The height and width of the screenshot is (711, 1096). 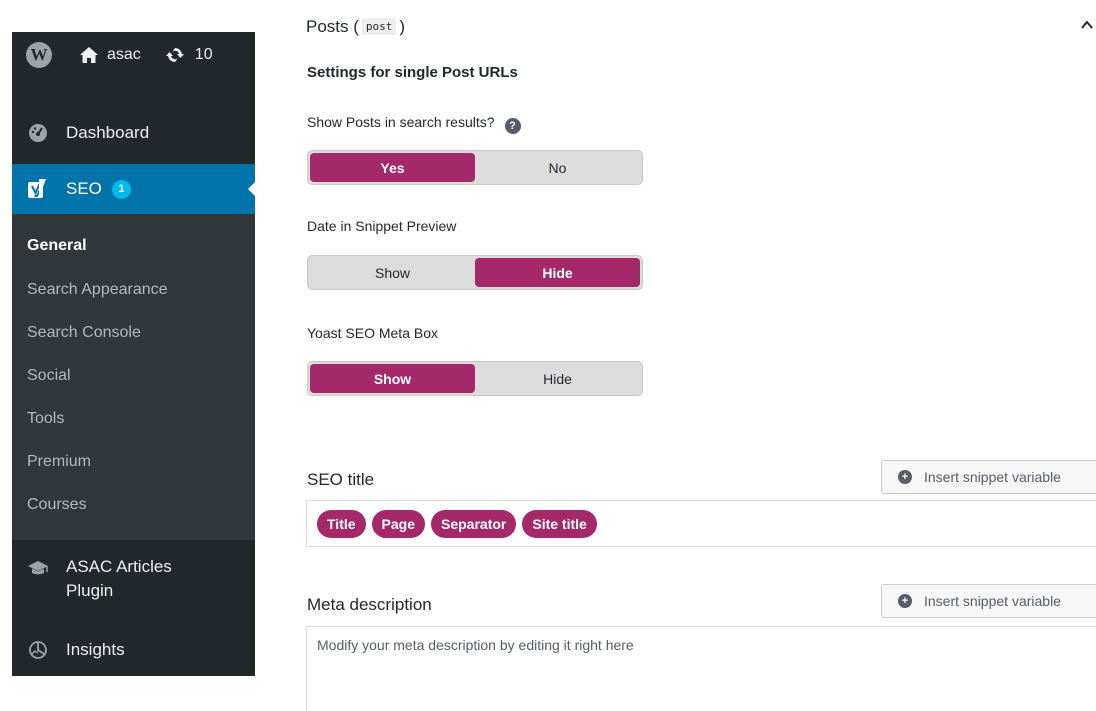 I want to click on menu-item-asac-articles-plugin: ASAC Articles Plugin, so click(x=133, y=583).